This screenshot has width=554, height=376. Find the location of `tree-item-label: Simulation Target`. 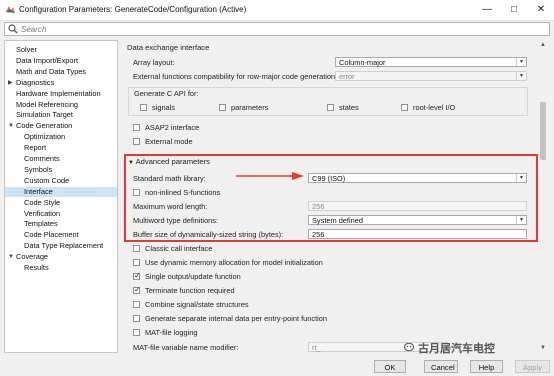

tree-item-label: Simulation Target is located at coordinates (44, 115).